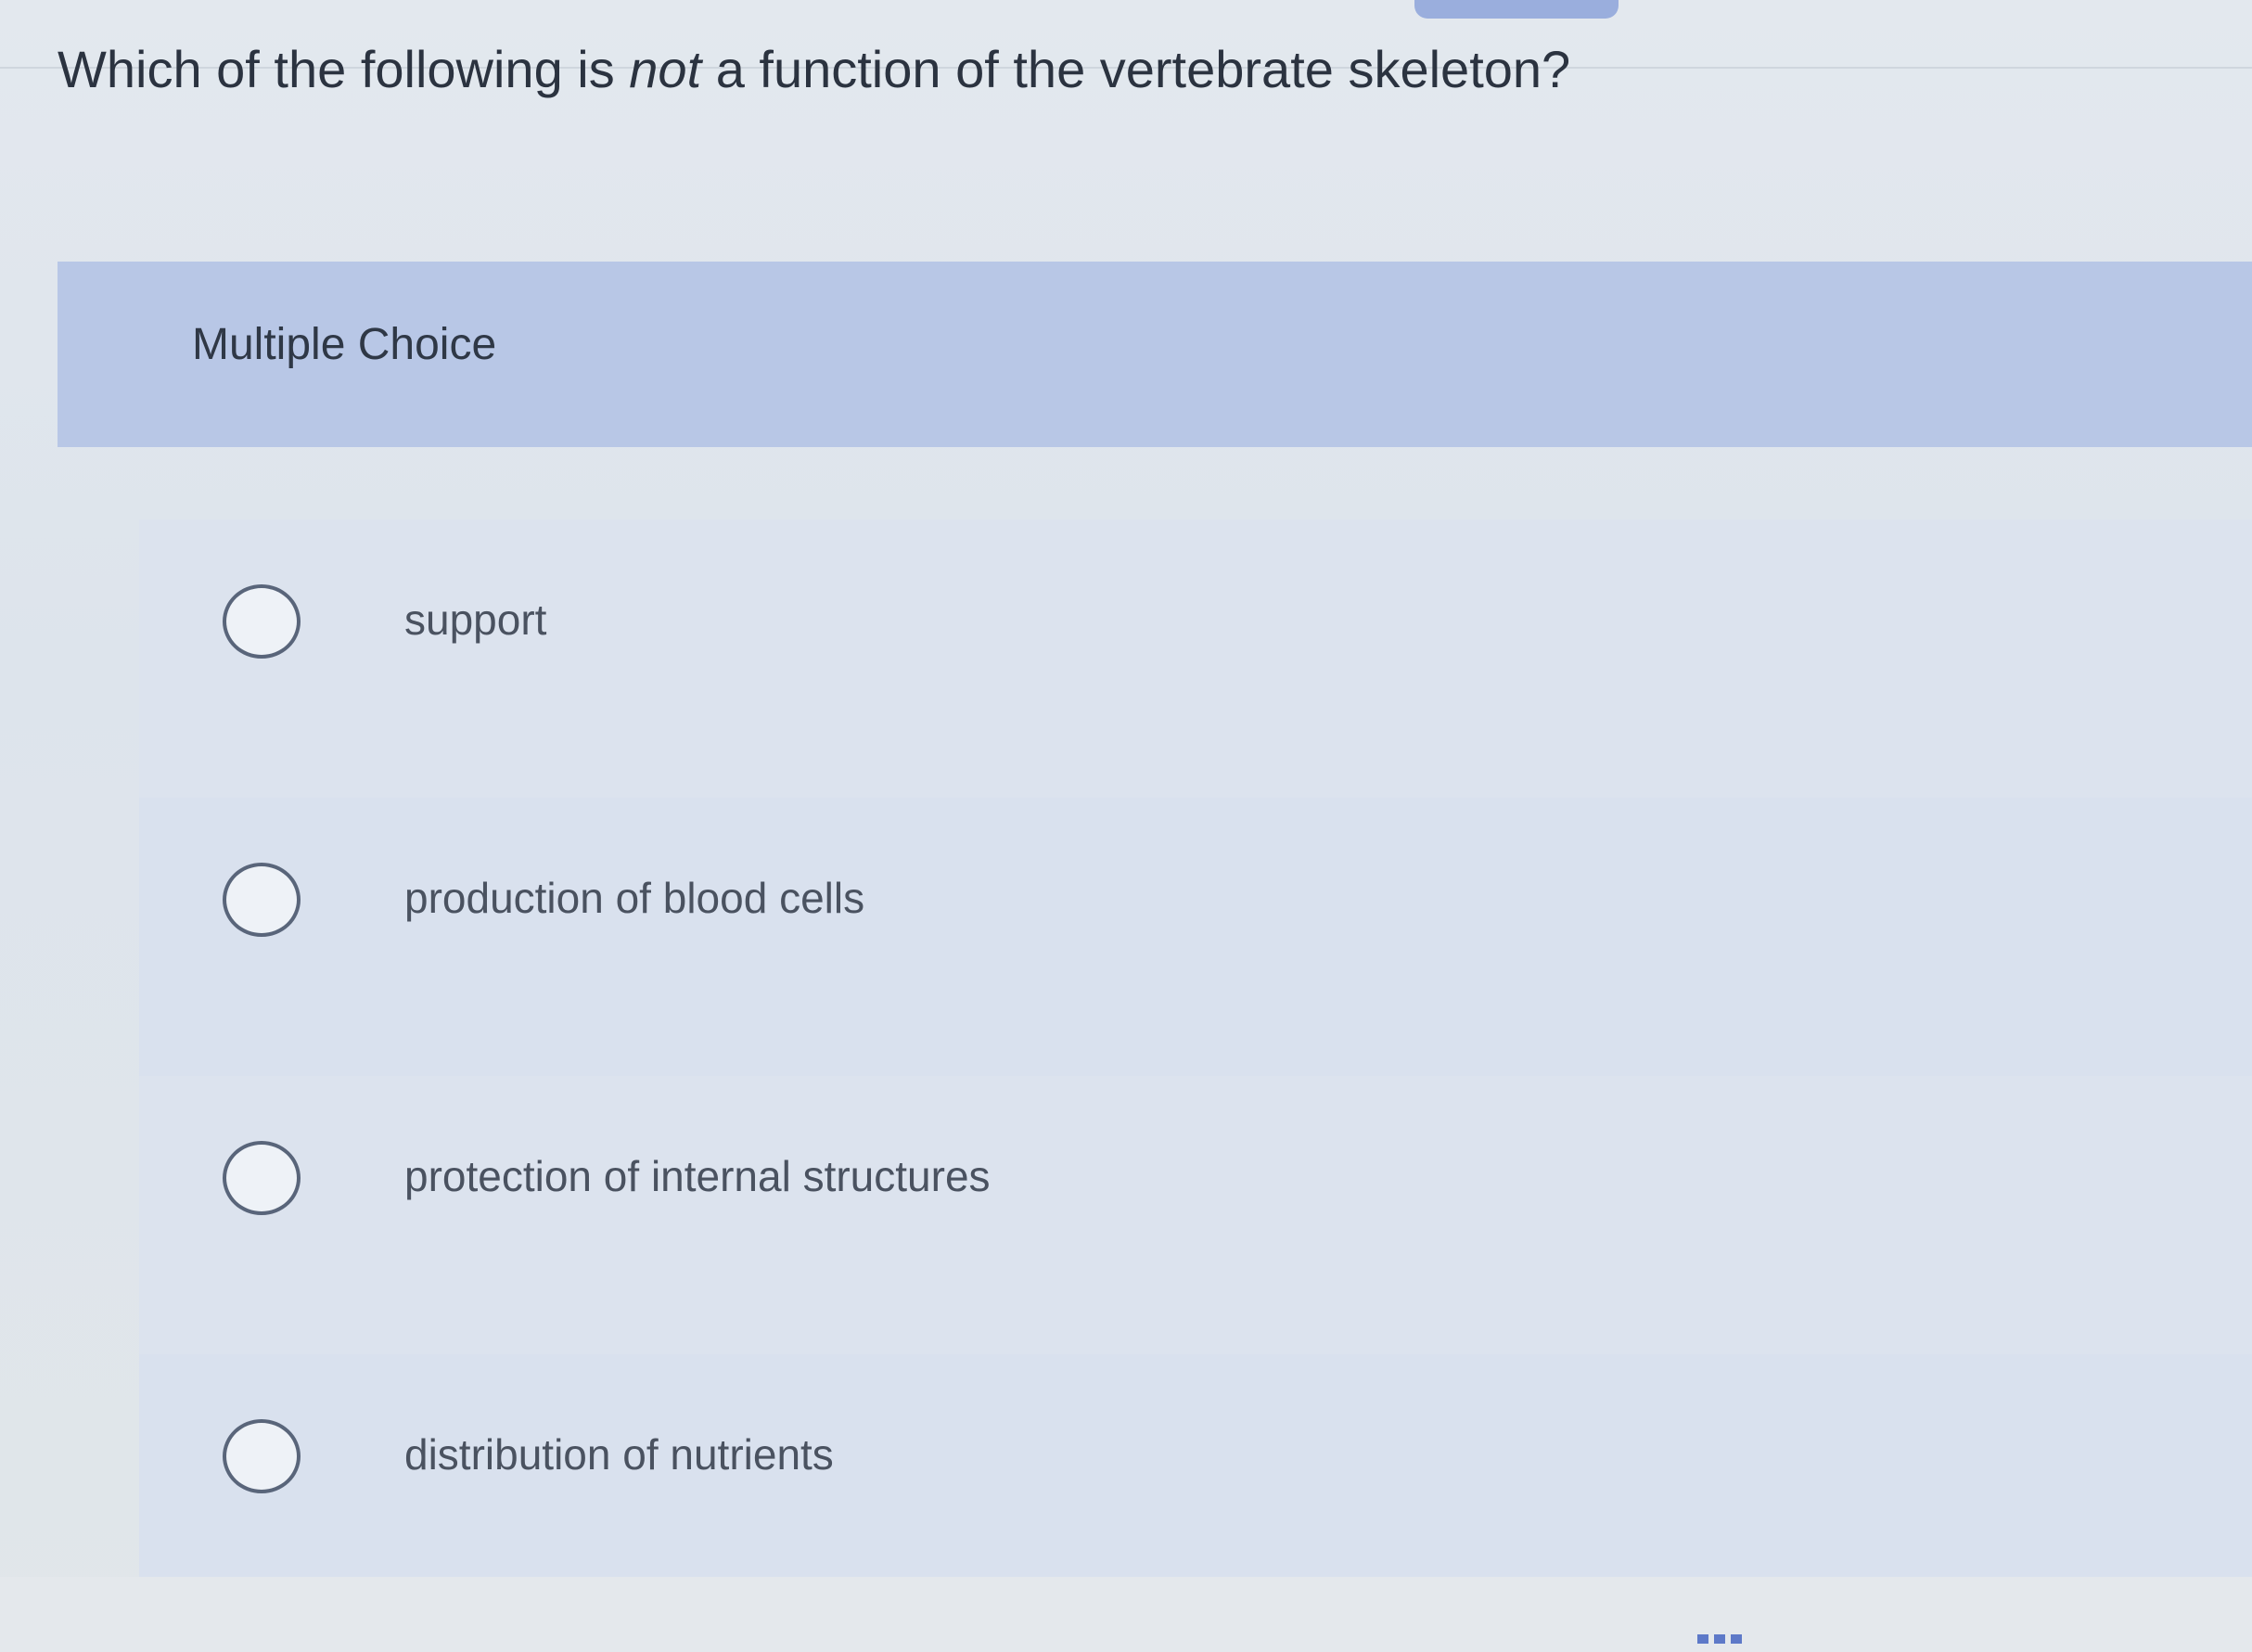 Image resolution: width=2252 pixels, height=1652 pixels. Describe the element at coordinates (697, 1176) in the screenshot. I see `option-label: protection of internal structures` at that location.